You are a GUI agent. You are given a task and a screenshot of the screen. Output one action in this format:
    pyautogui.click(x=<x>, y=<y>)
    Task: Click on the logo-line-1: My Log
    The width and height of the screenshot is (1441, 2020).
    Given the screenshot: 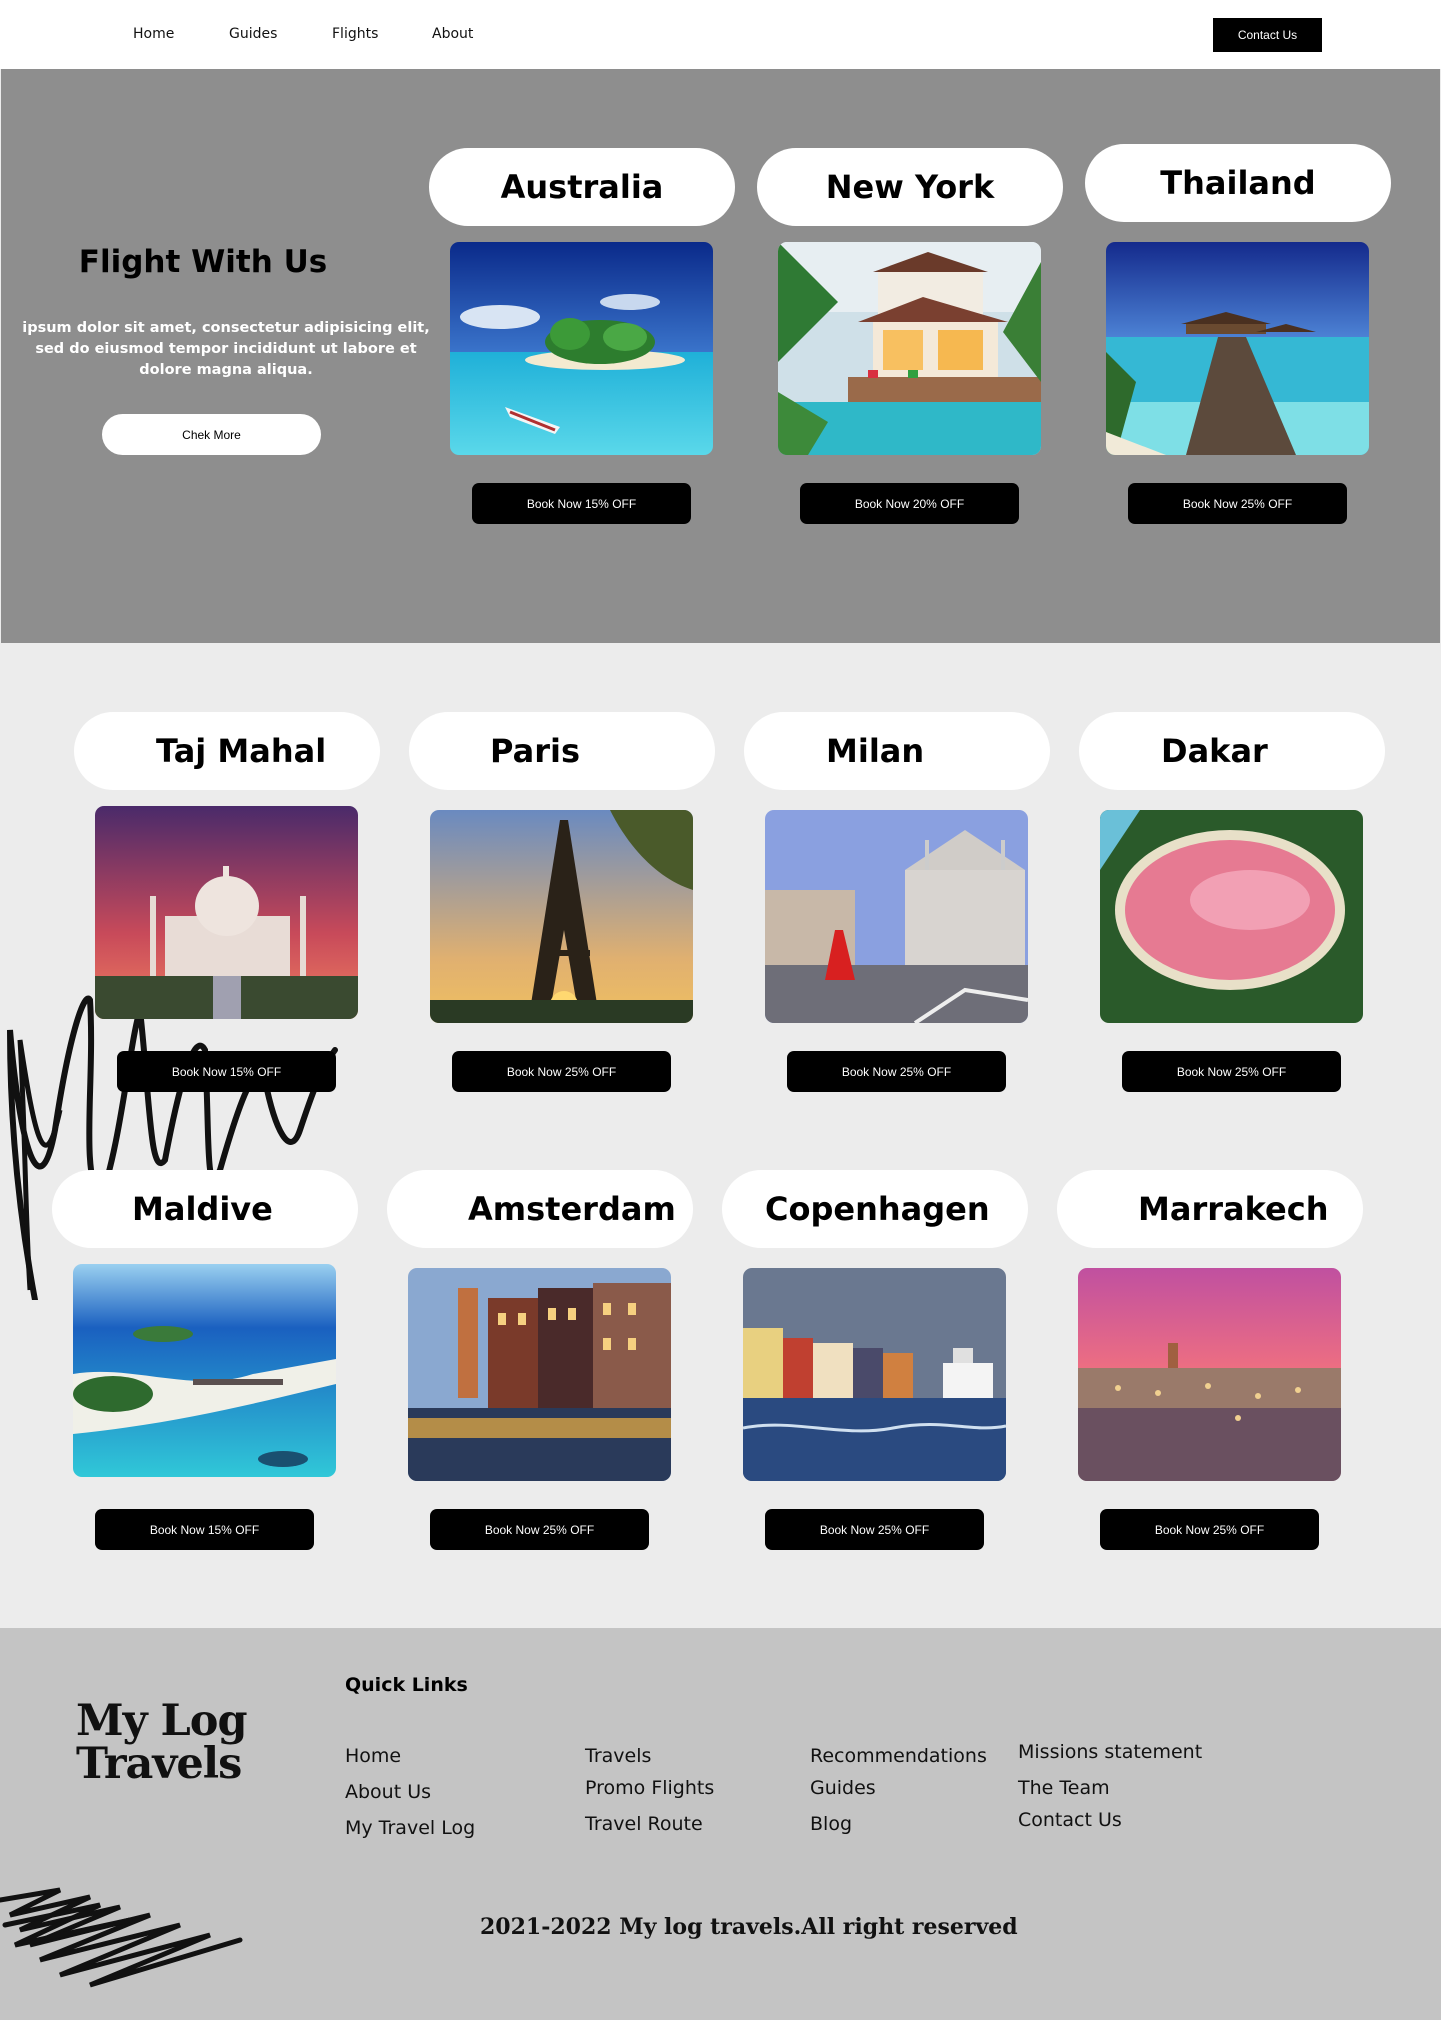 What is the action you would take?
    pyautogui.click(x=162, y=1721)
    